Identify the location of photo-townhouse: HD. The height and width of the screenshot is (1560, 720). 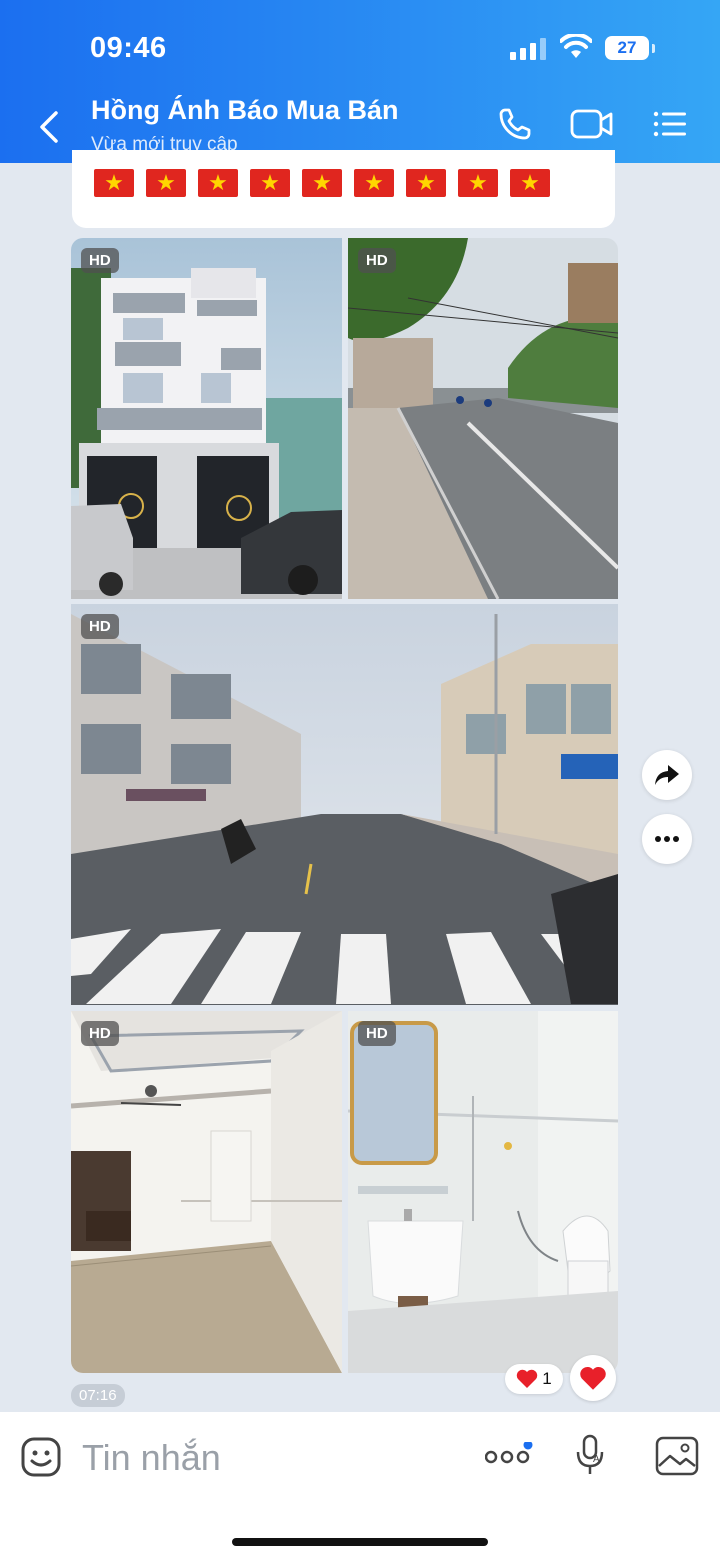
(206, 418).